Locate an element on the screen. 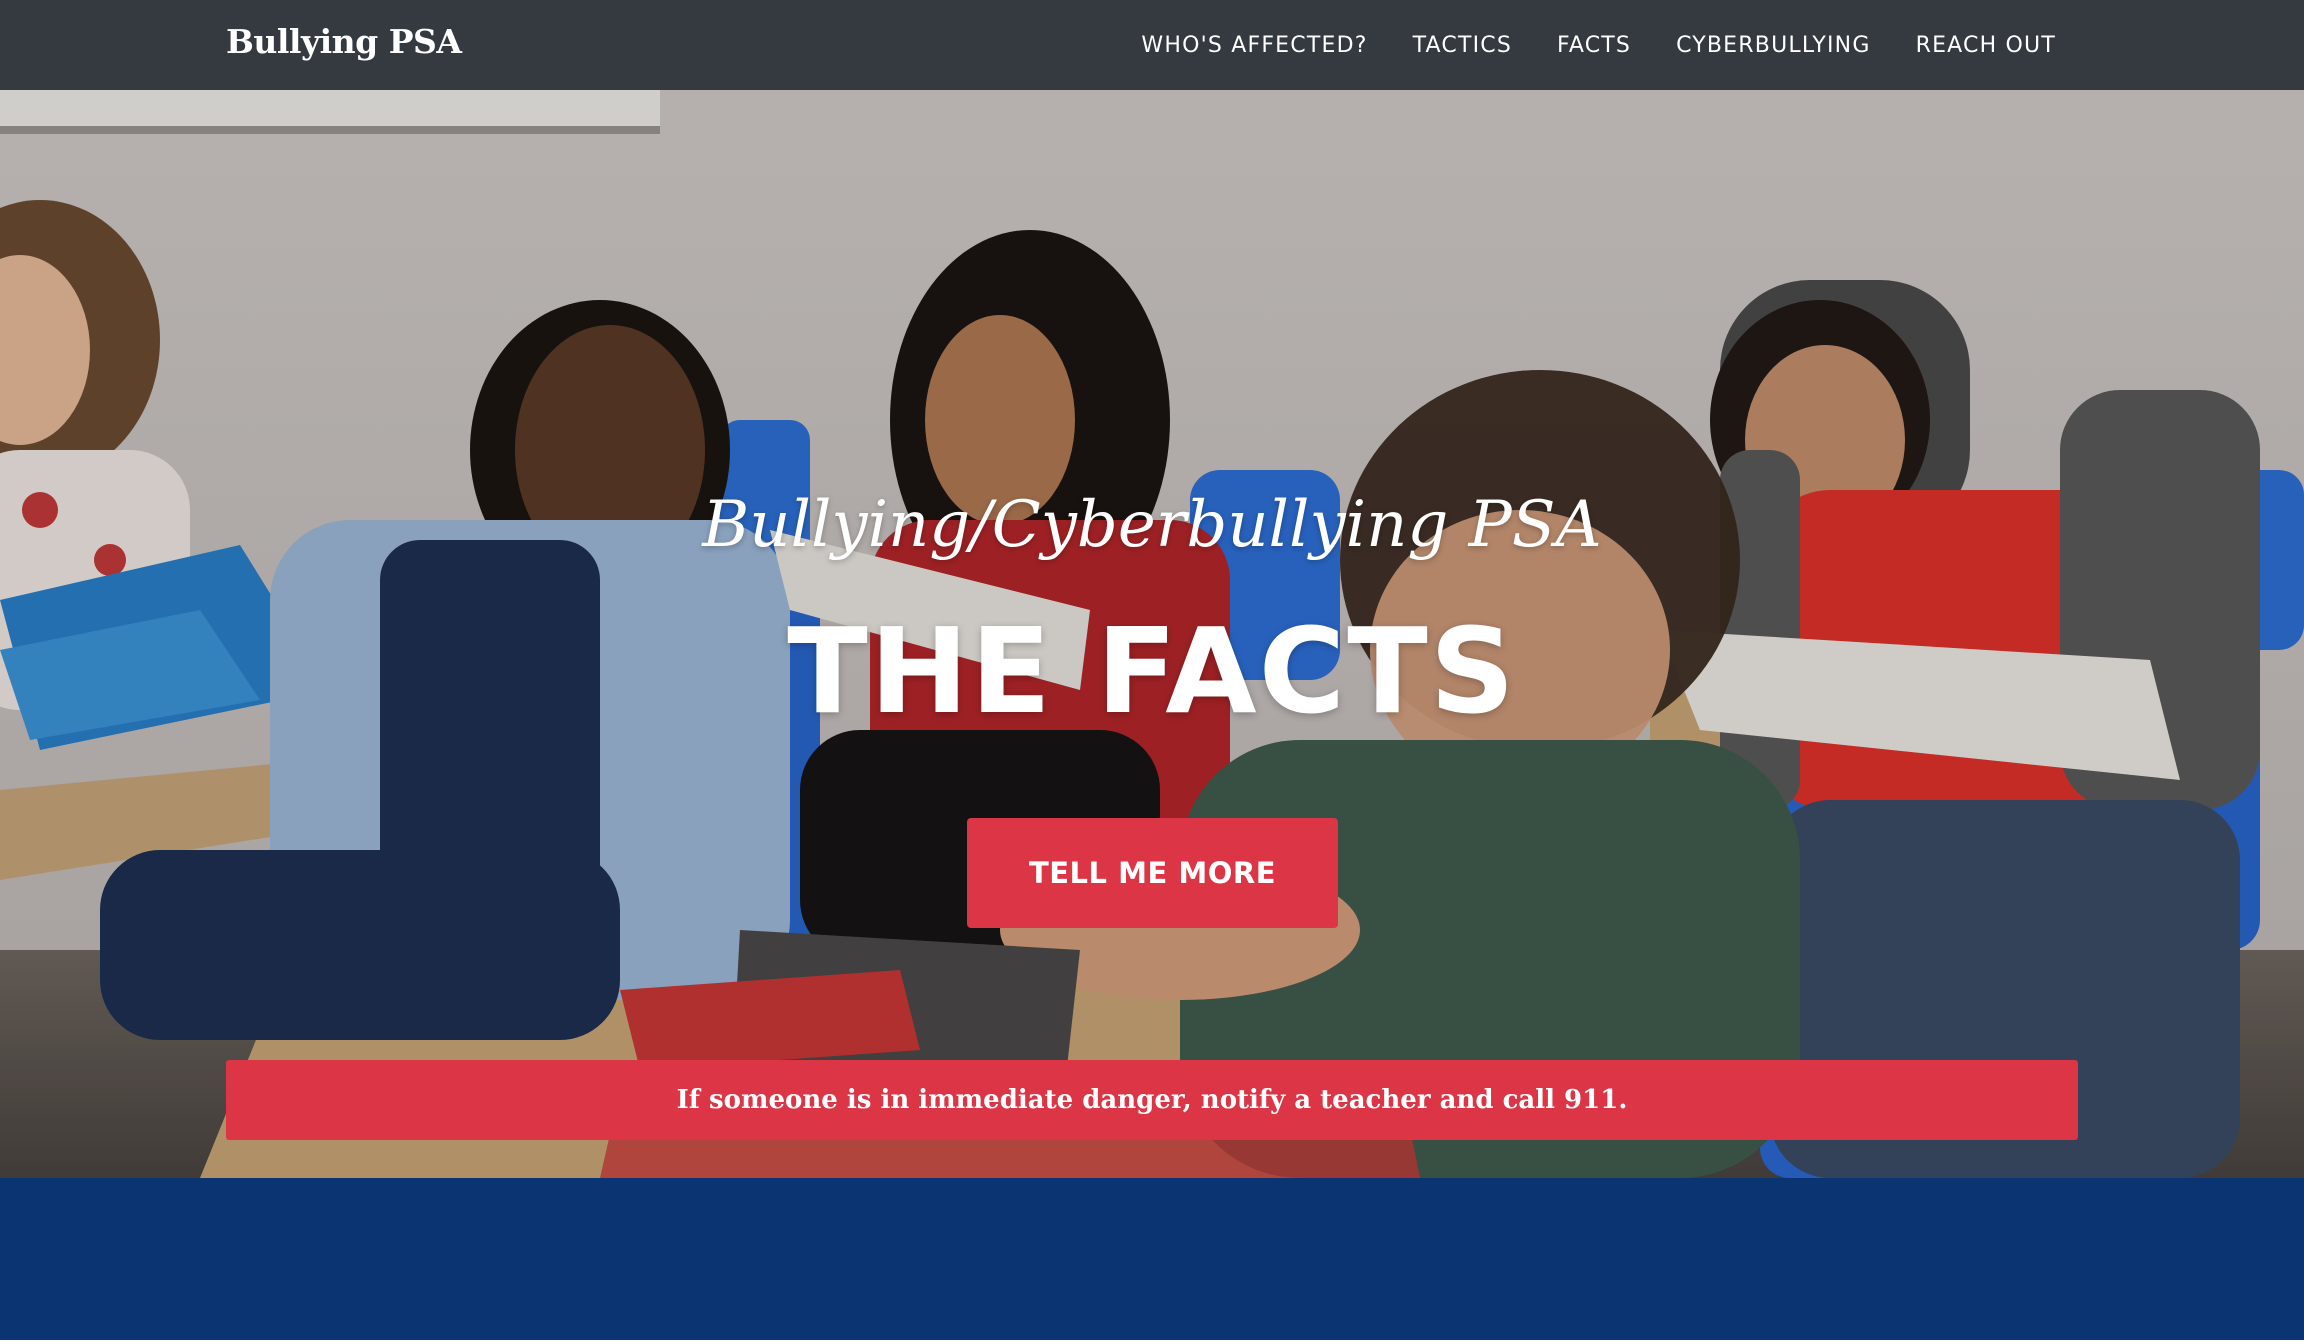 The width and height of the screenshot is (2304, 1344). brand-logo-link: Bullying PSA is located at coordinates (344, 41).